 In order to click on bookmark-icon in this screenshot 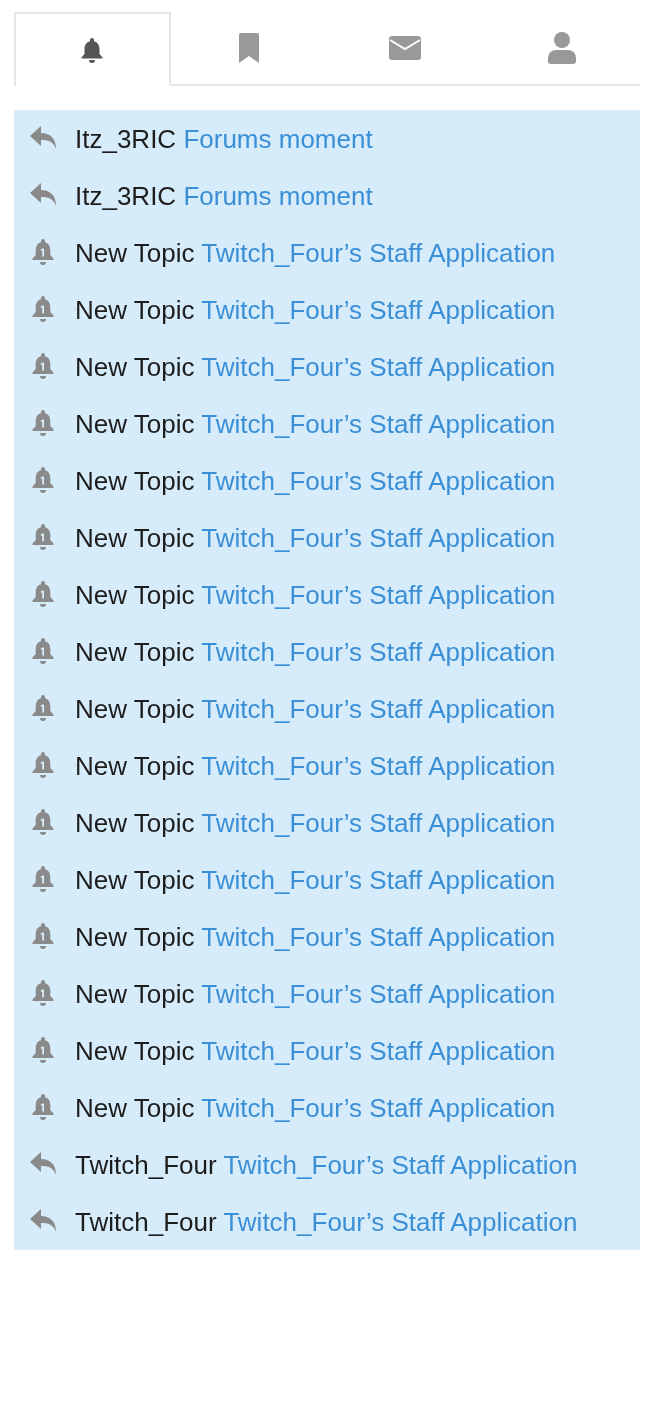, I will do `click(248, 48)`.